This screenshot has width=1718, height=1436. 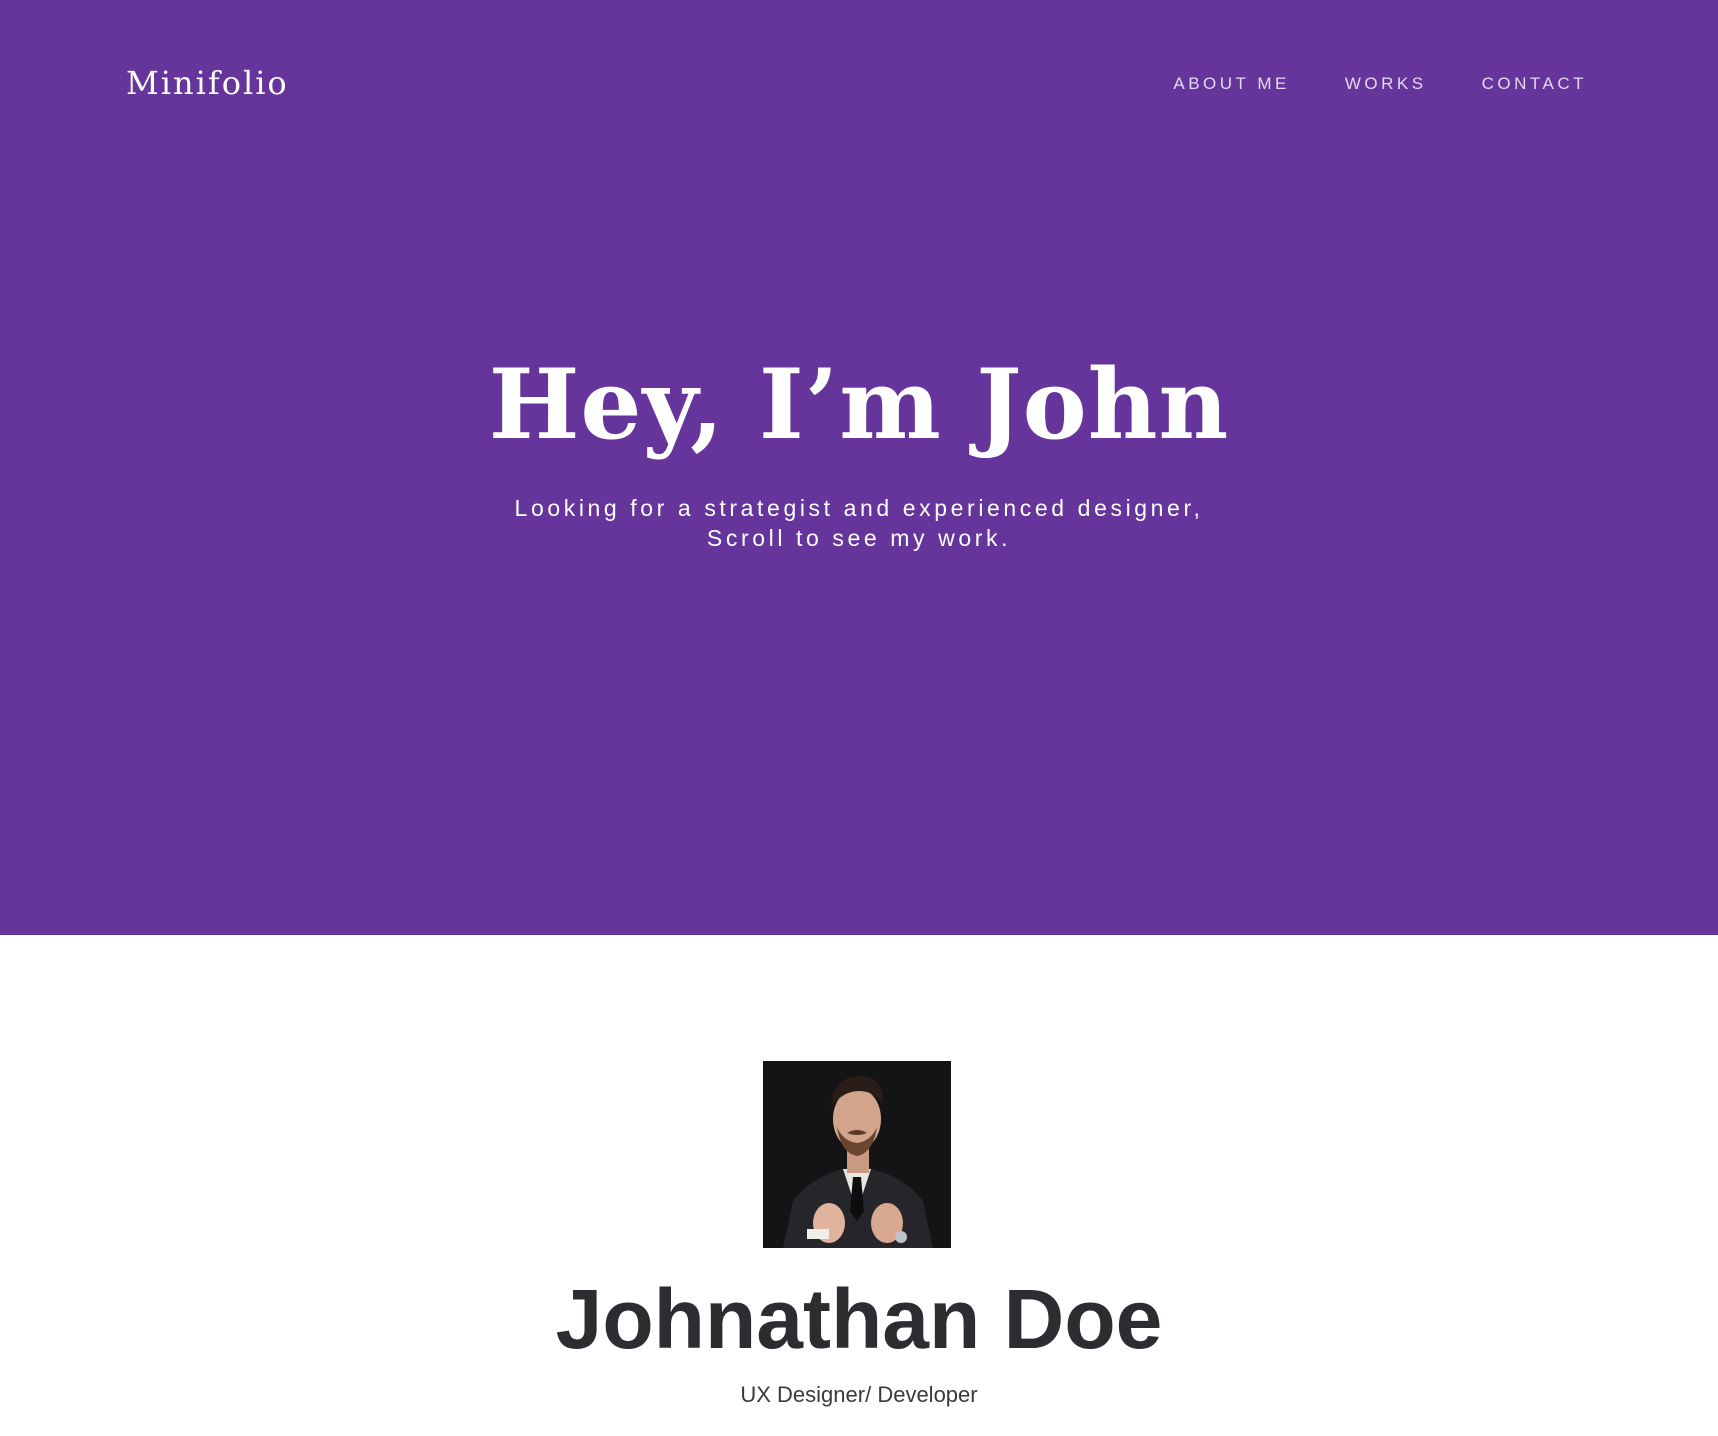 What do you see at coordinates (207, 83) in the screenshot?
I see `site-logo: Minifolio` at bounding box center [207, 83].